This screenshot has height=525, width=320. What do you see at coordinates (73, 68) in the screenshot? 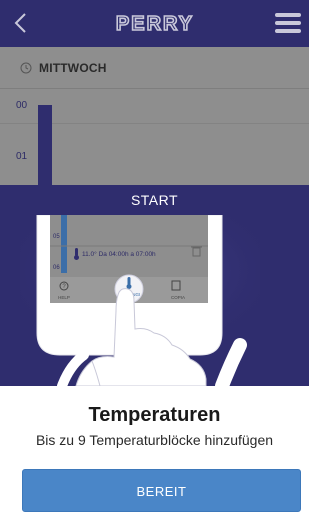
I see `day-label: MITTWOCH` at bounding box center [73, 68].